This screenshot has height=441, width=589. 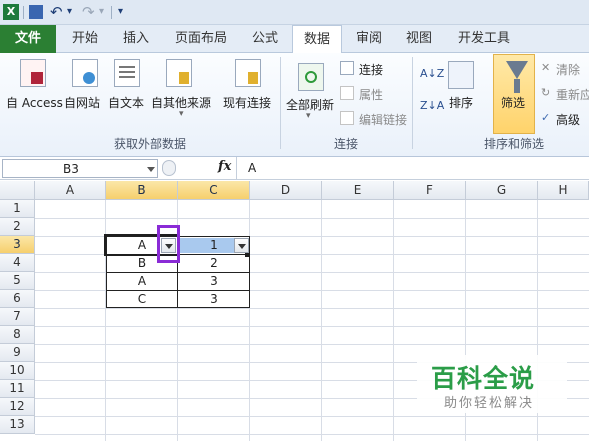 What do you see at coordinates (181, 114) in the screenshot?
I see `other-sources-dropdown-icon: ▾` at bounding box center [181, 114].